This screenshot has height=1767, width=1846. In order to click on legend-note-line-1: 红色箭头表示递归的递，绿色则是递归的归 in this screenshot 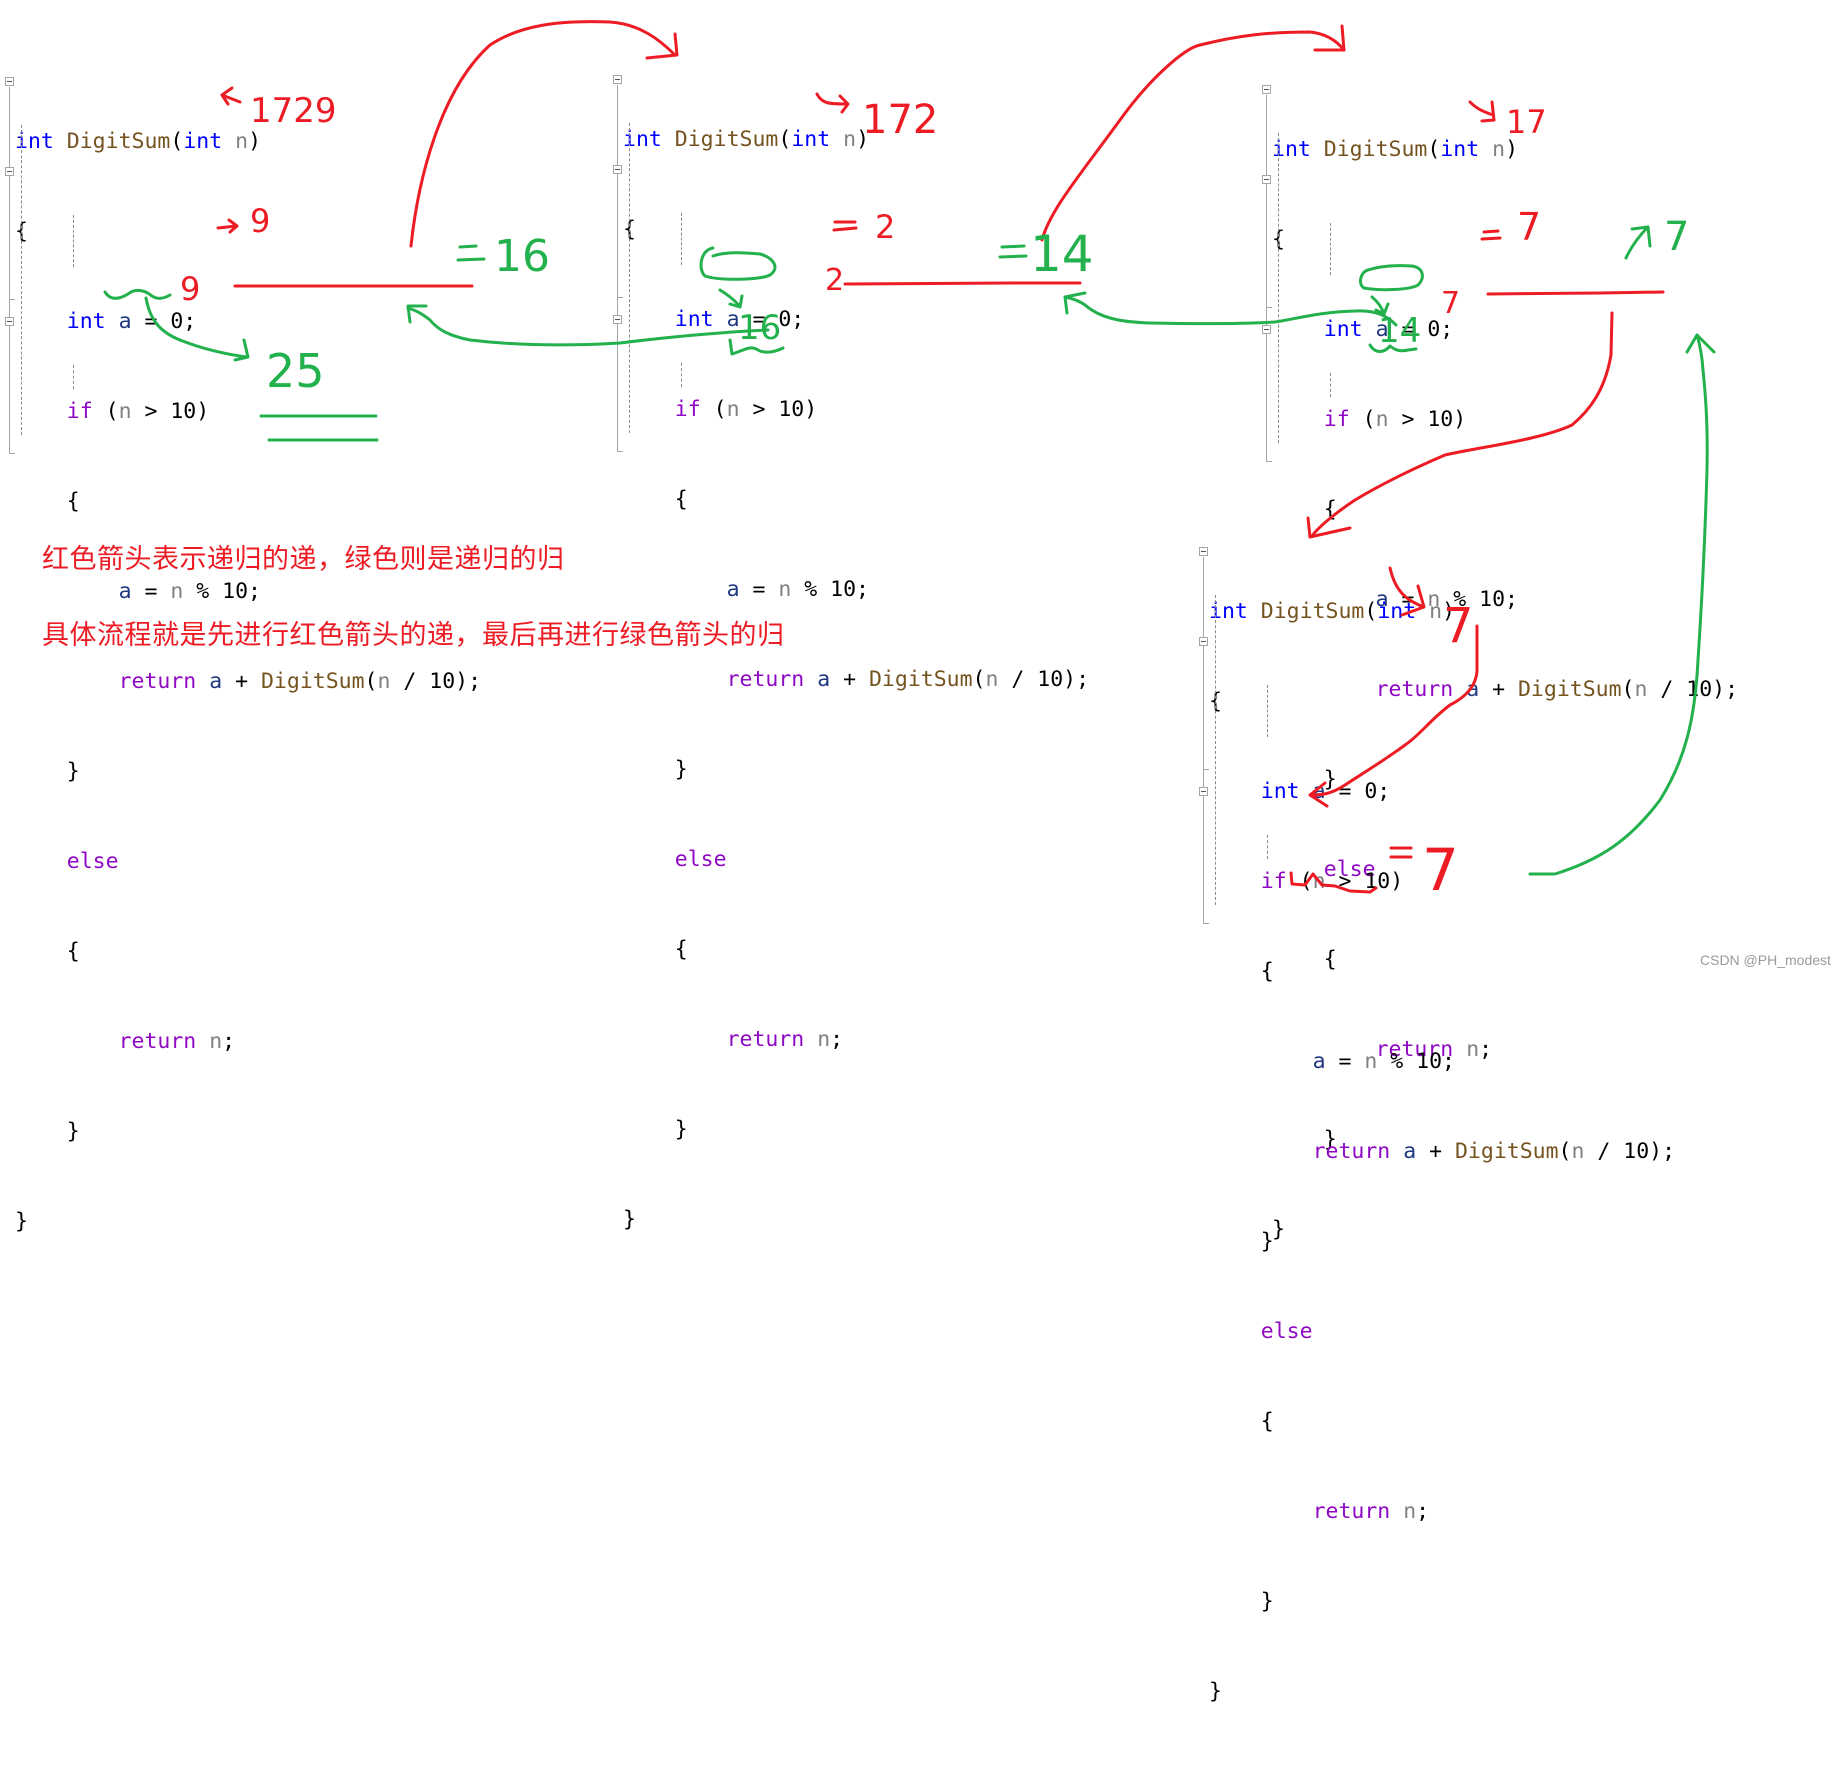, I will do `click(303, 559)`.